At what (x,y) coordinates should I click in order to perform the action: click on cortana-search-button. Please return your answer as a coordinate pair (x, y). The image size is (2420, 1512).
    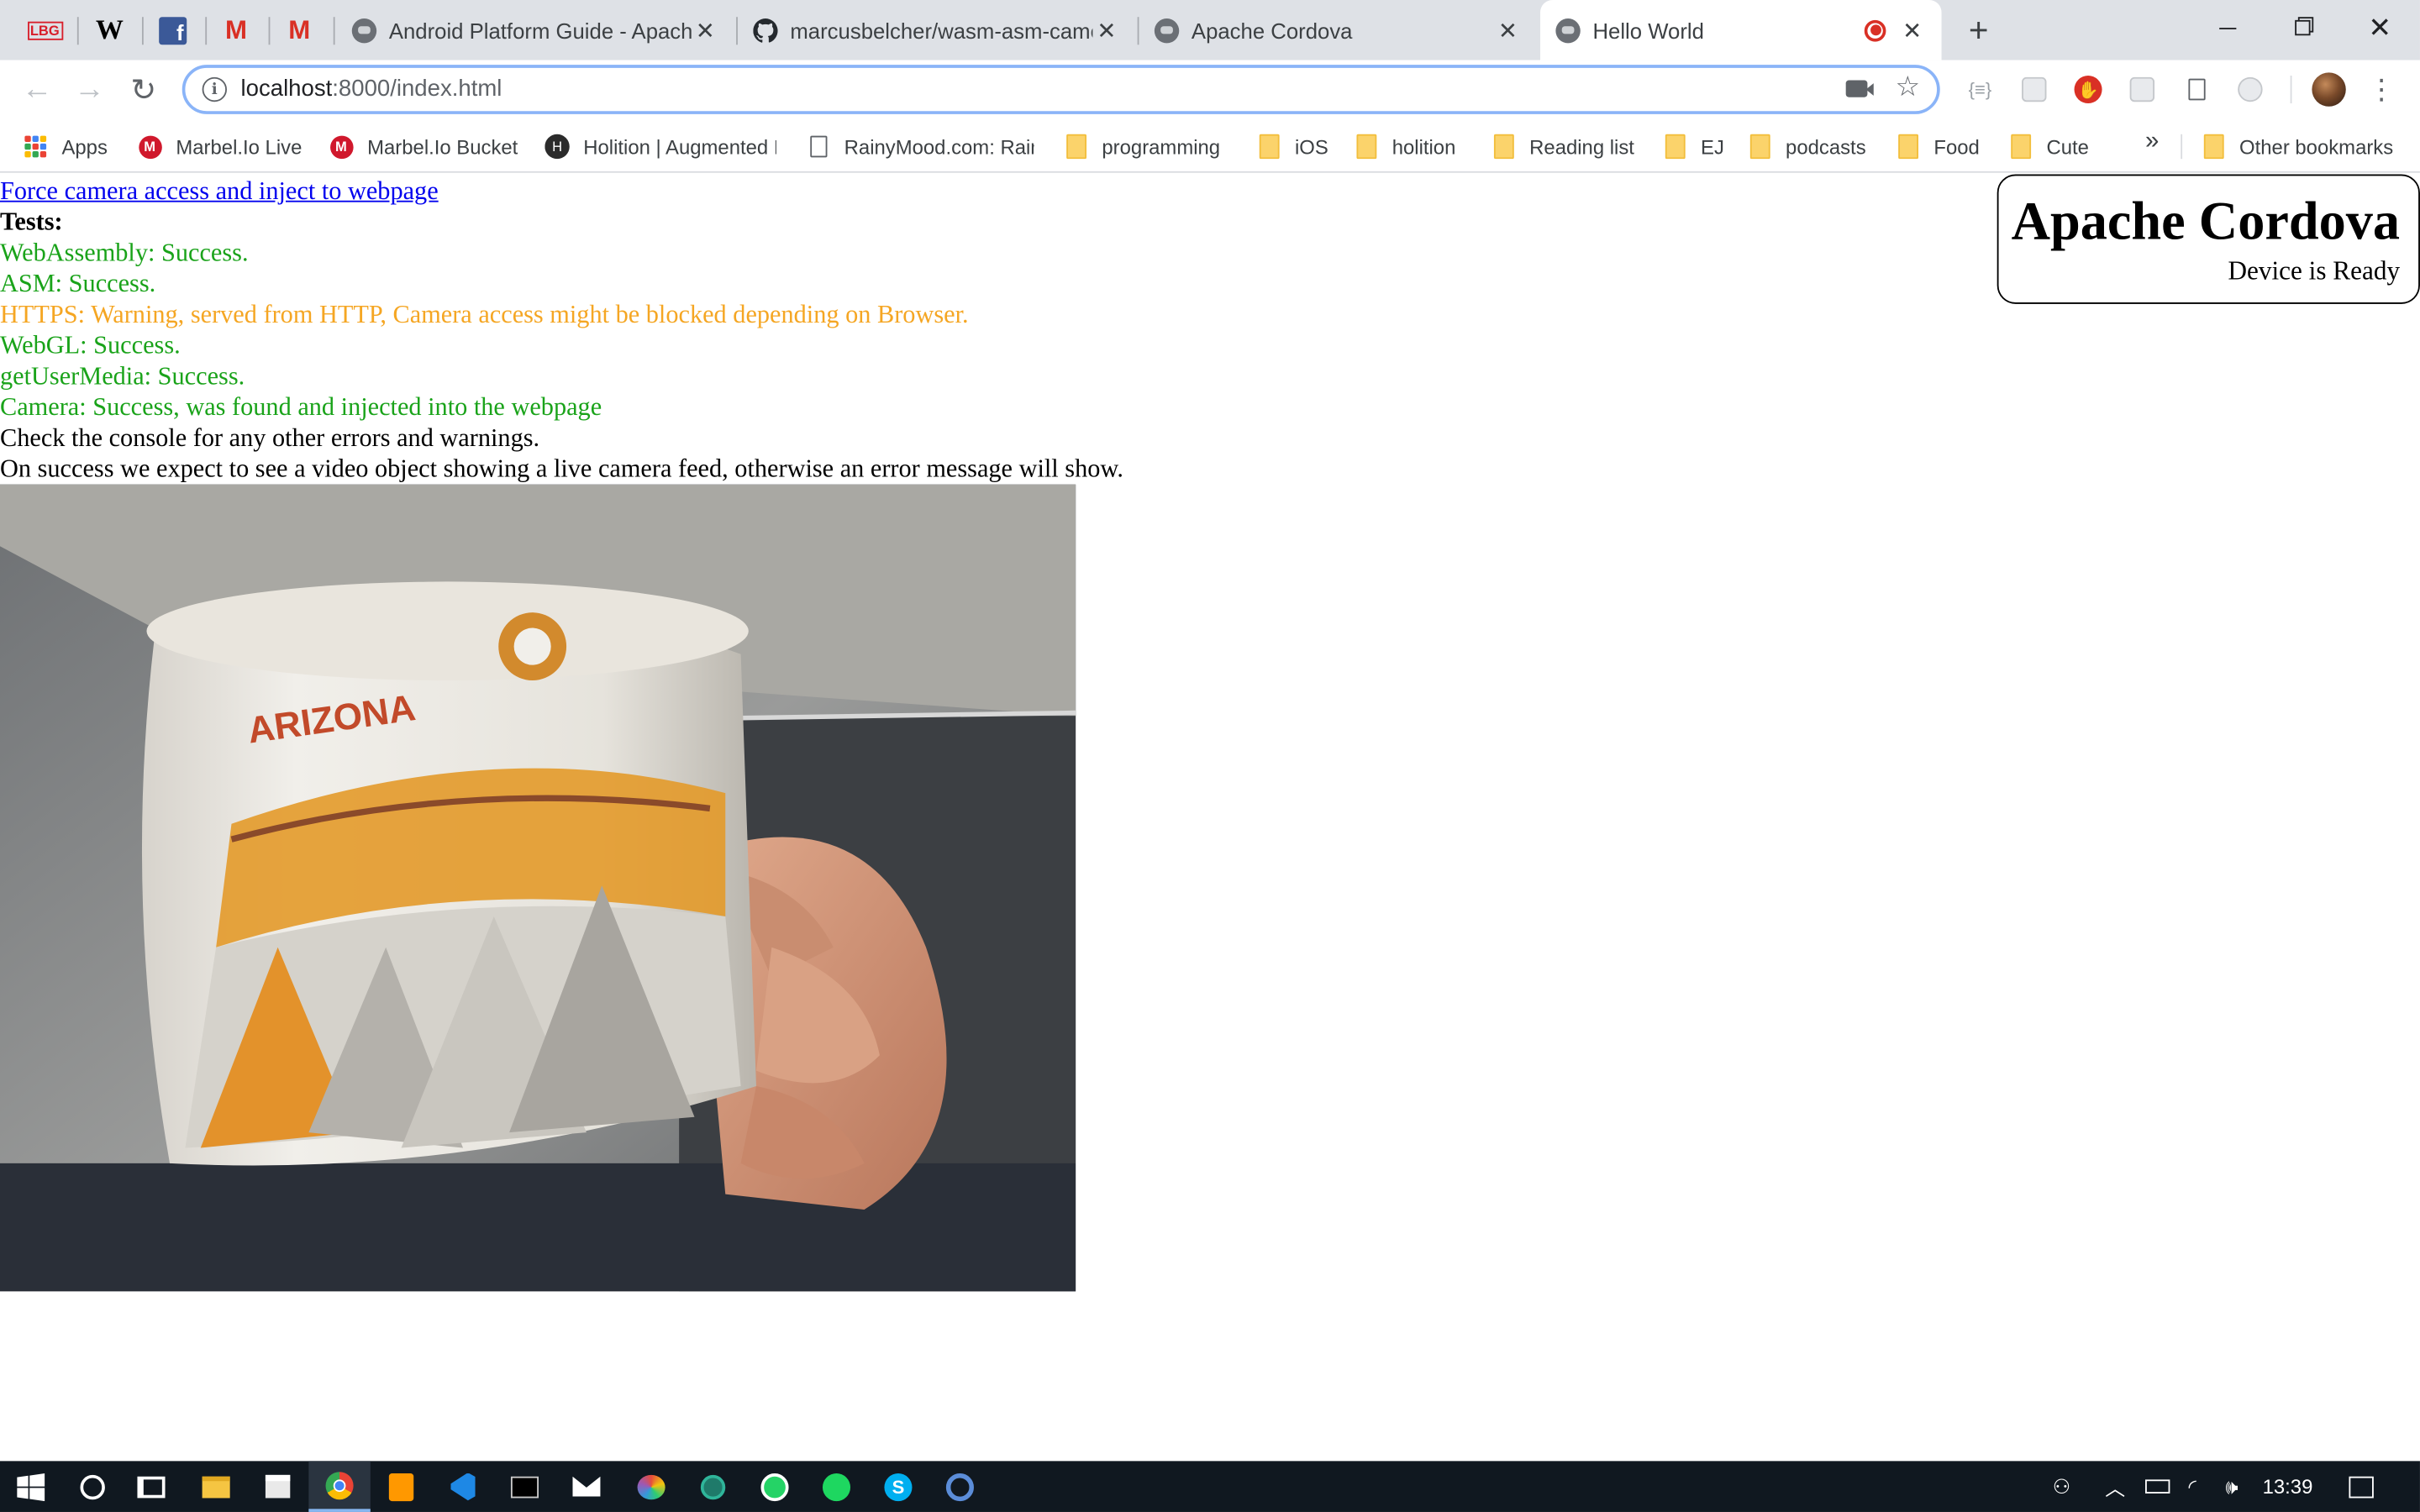
    Looking at the image, I should click on (92, 1486).